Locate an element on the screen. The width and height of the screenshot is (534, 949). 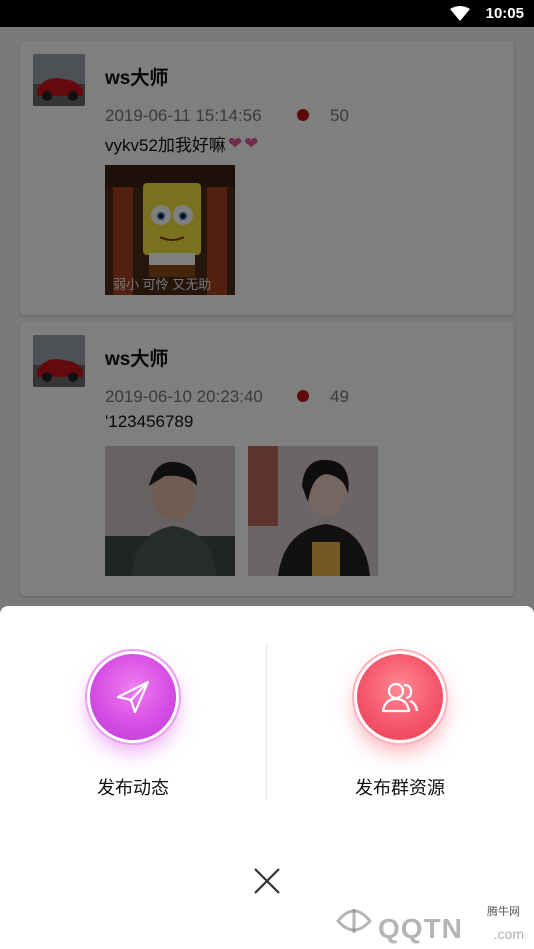
divider is located at coordinates (266, 722).